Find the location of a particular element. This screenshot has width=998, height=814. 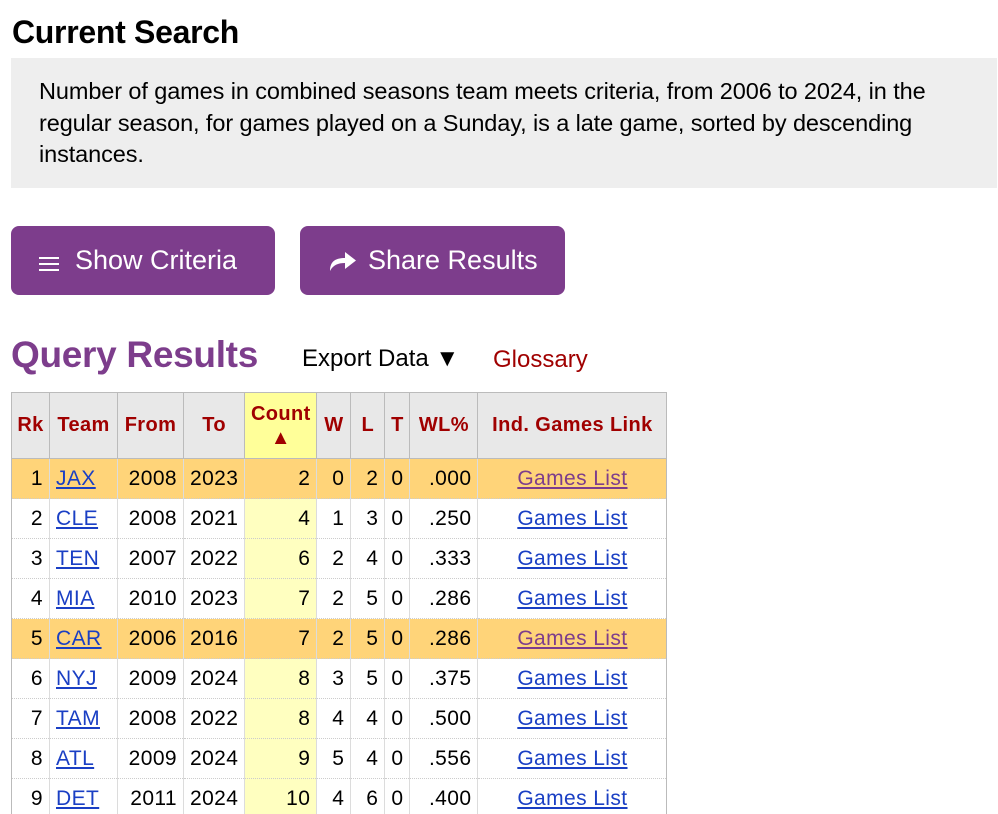

cell-wins: 0 is located at coordinates (333, 478).